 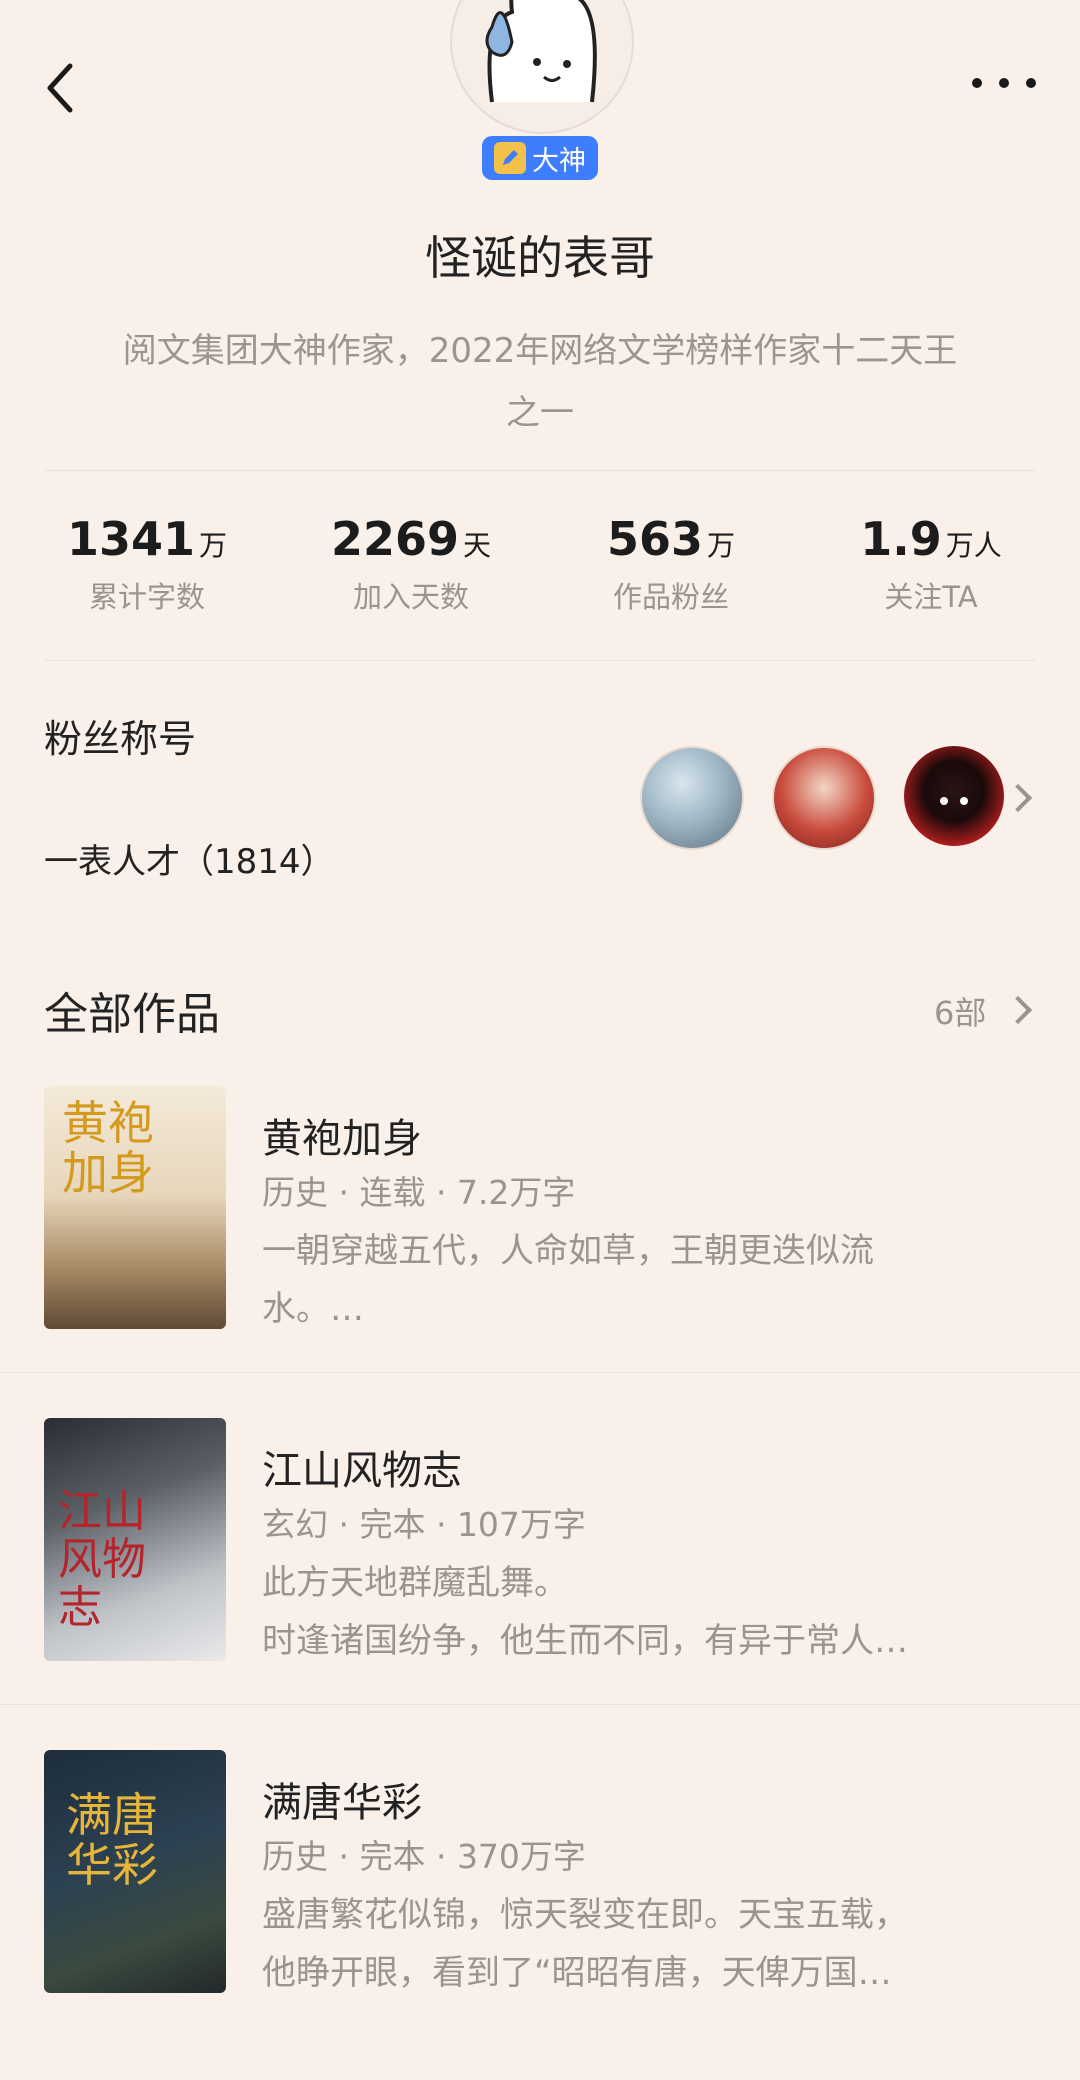 I want to click on cover-title: 黄袍加身, so click(x=108, y=1148).